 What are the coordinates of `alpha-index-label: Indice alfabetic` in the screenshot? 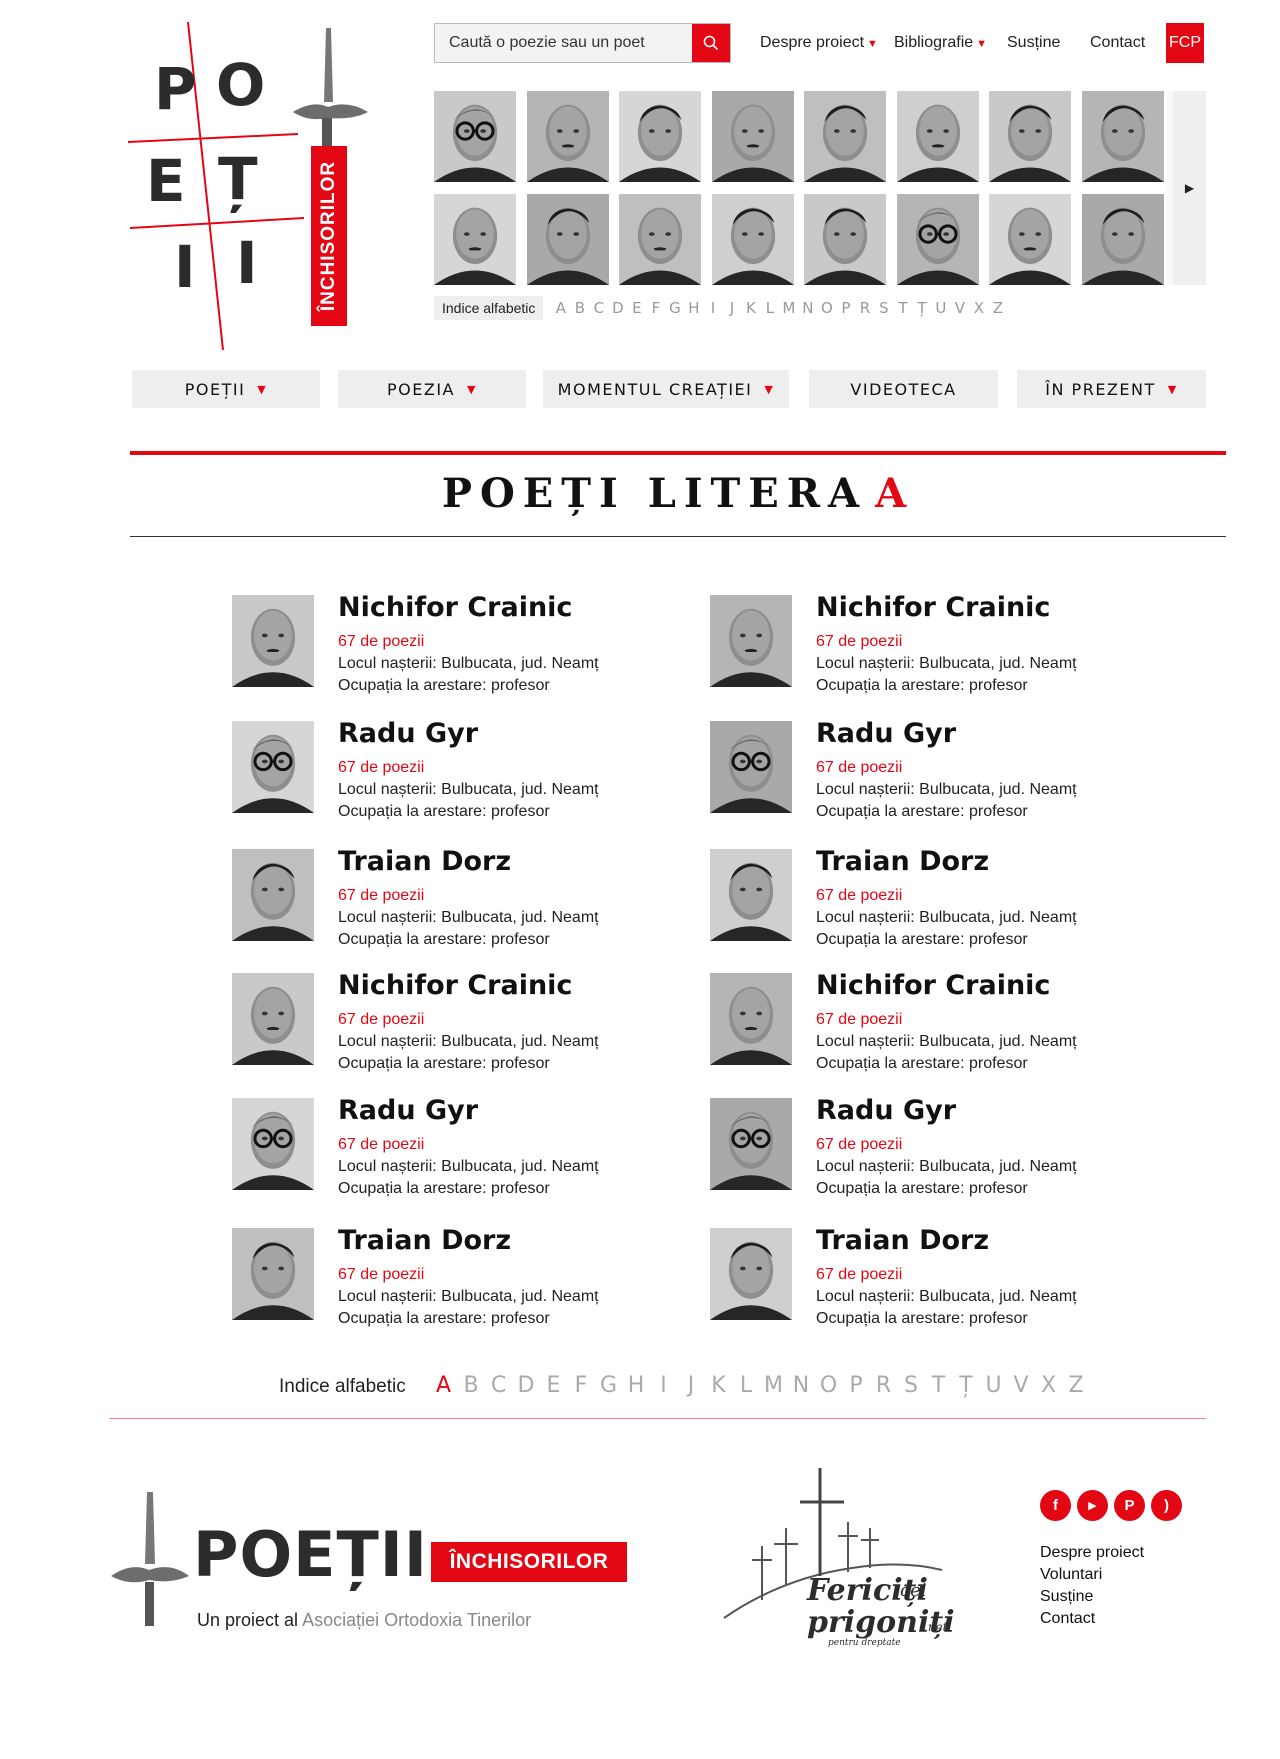 It's located at (489, 307).